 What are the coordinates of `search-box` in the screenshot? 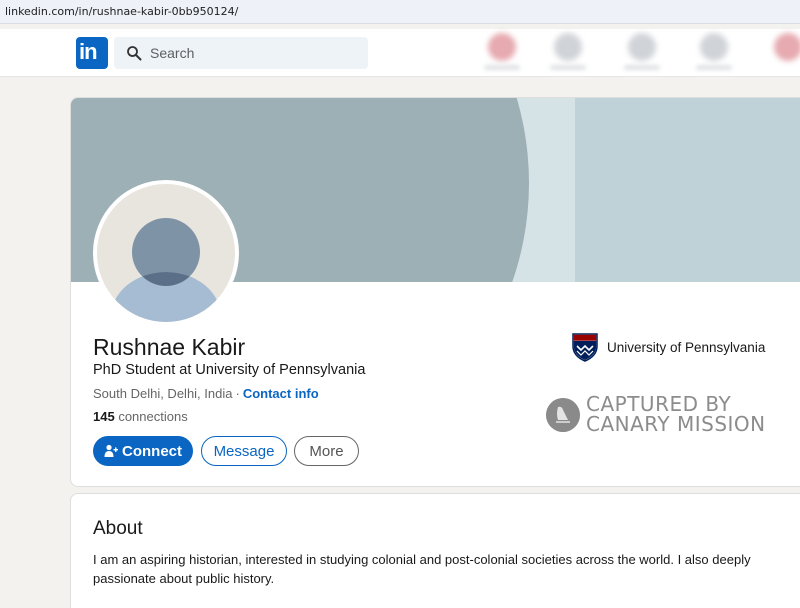 It's located at (241, 53).